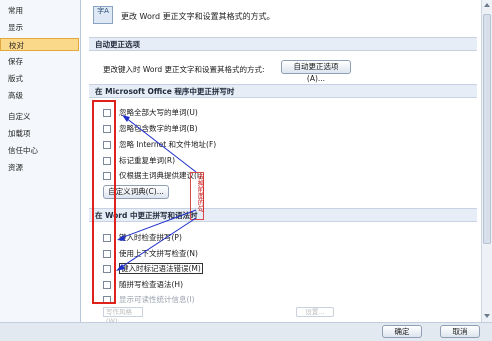 This screenshot has height=341, width=492. I want to click on scroll-up-icon, so click(487, 5).